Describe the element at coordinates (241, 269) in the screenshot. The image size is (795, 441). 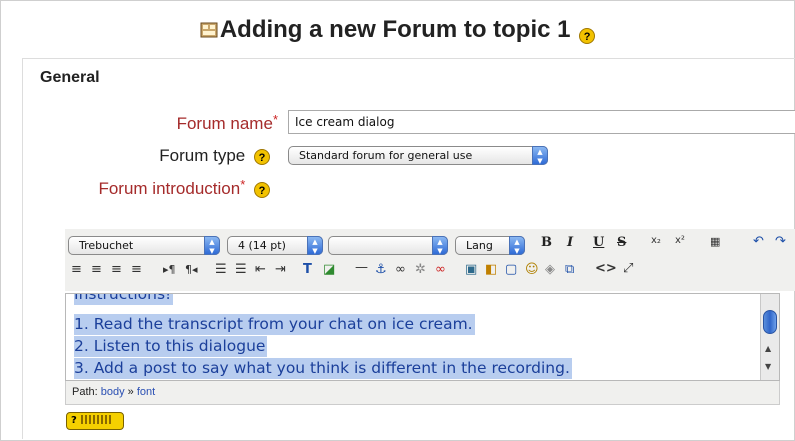
I see `unordered-list-icon: ☰` at that location.